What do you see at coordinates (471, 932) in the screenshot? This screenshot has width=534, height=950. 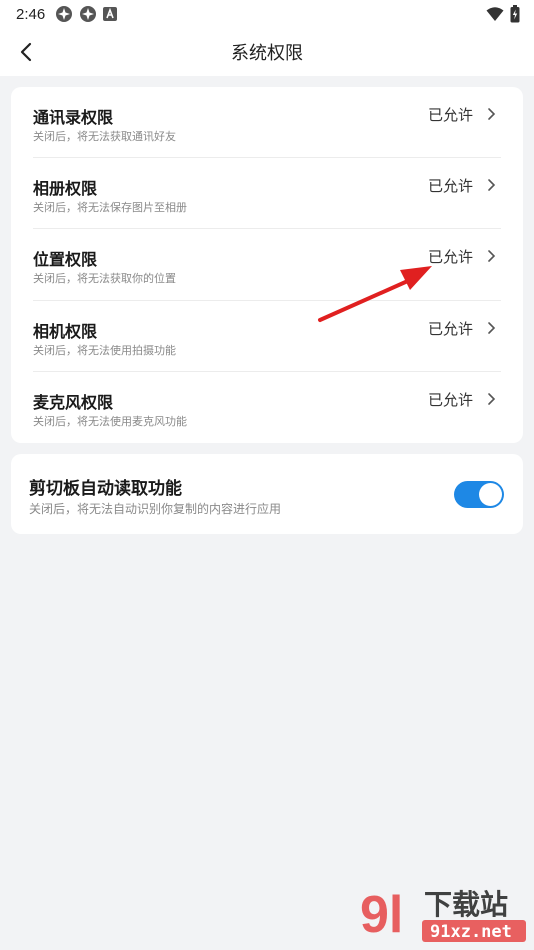 I see `watermark-site-text: 91xz.net` at bounding box center [471, 932].